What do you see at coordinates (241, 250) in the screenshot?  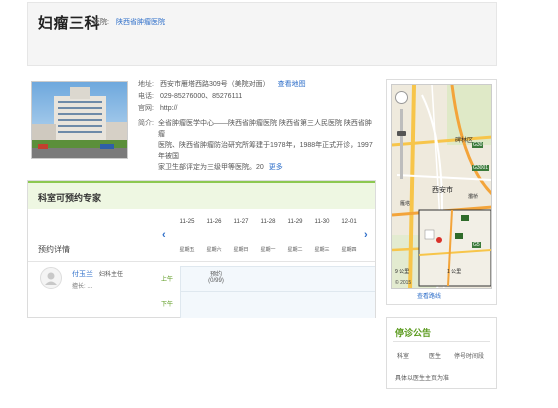 I see `weekday-label: 星期日` at bounding box center [241, 250].